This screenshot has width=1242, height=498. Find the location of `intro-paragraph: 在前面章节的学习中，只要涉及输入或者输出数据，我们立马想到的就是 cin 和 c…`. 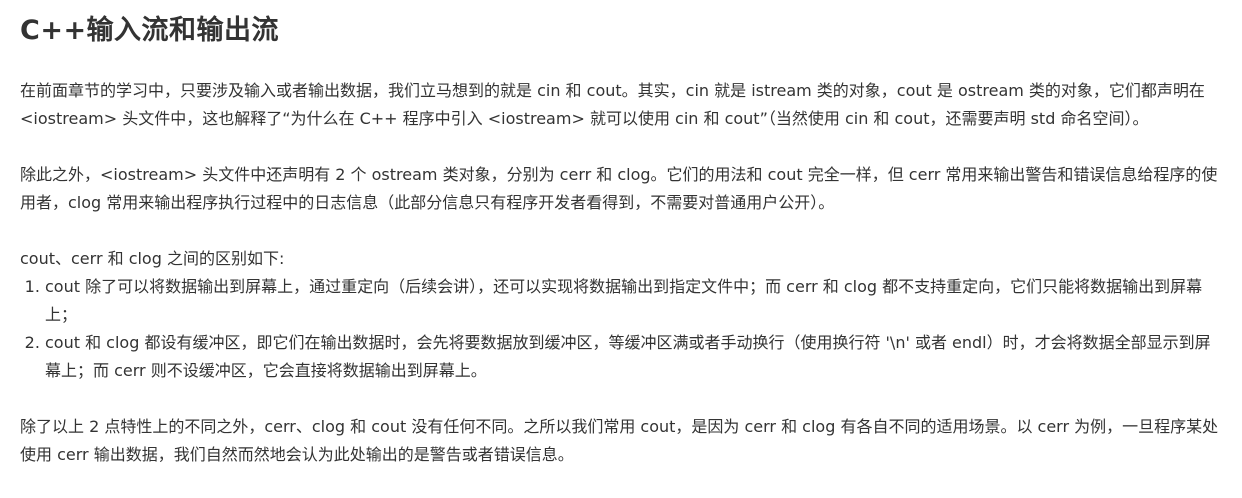

intro-paragraph: 在前面章节的学习中，只要涉及输入或者输出数据，我们立马想到的就是 cin 和 c… is located at coordinates (612, 104).